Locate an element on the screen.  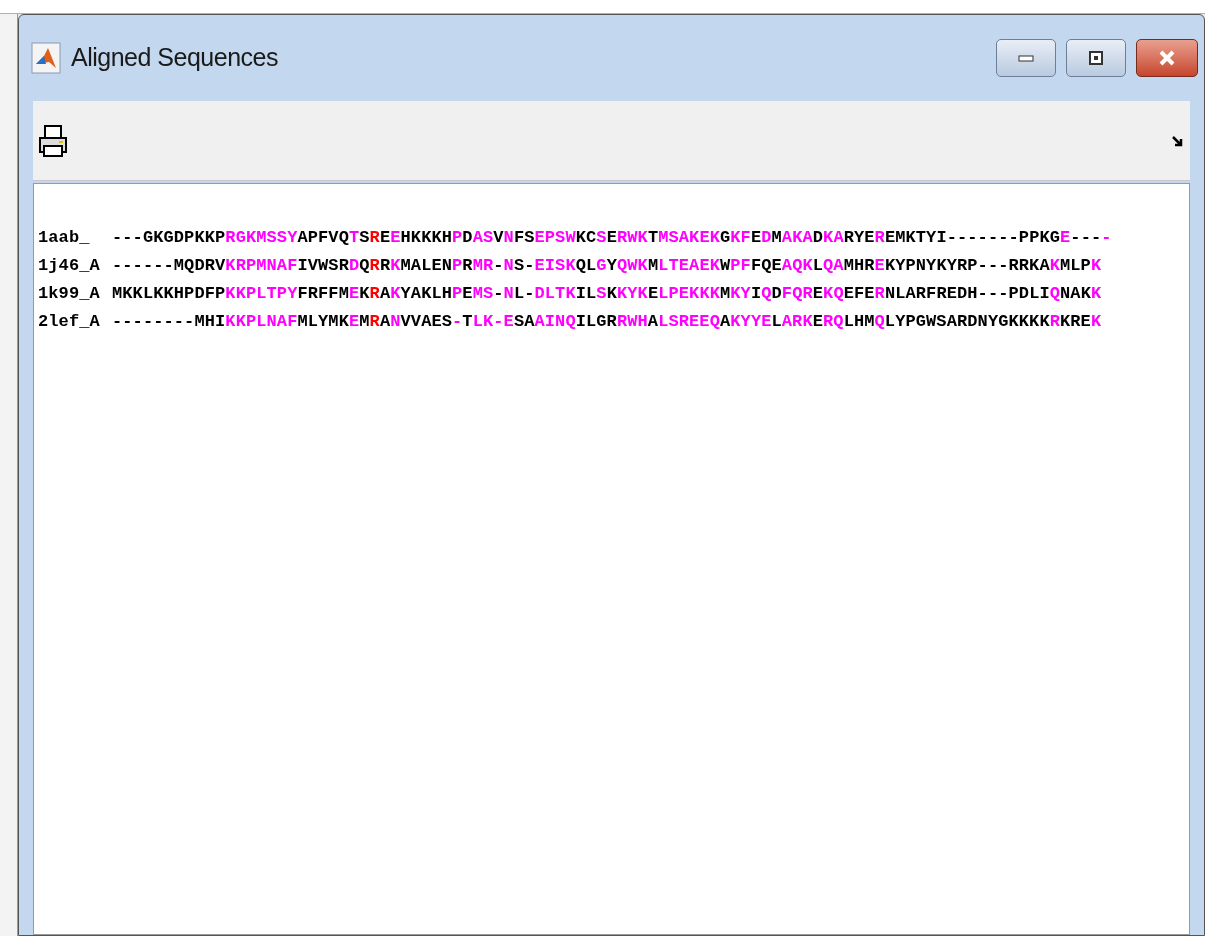
minimize-icon is located at coordinates (1026, 58).